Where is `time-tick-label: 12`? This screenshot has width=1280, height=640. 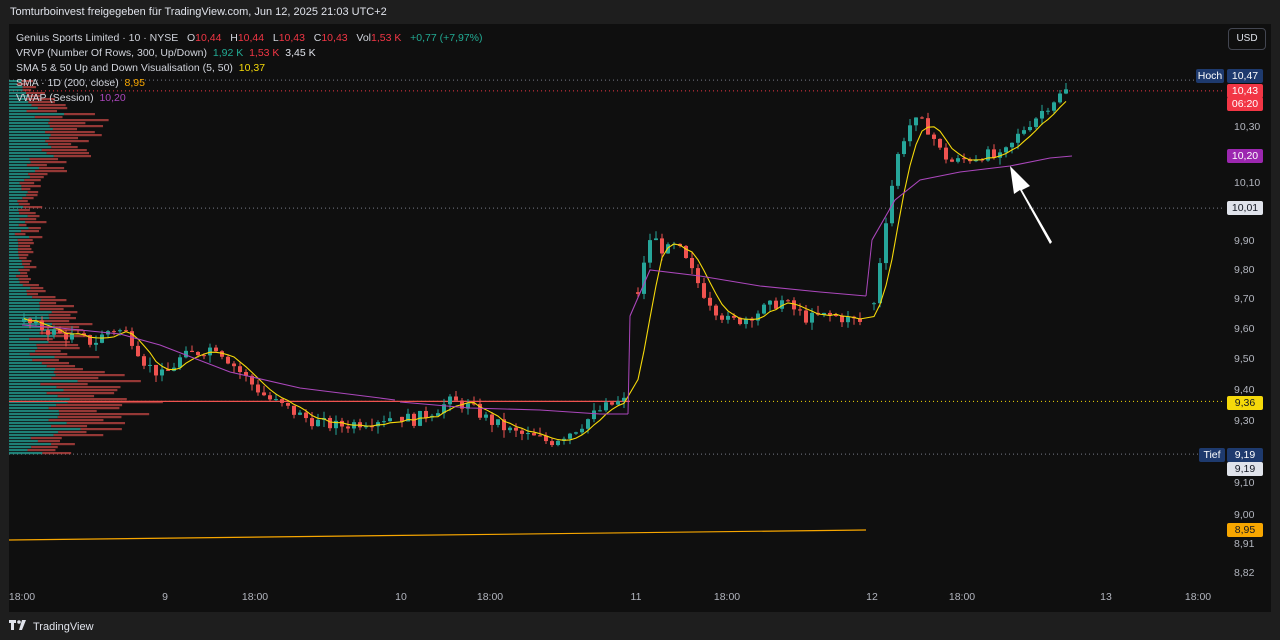 time-tick-label: 12 is located at coordinates (872, 597).